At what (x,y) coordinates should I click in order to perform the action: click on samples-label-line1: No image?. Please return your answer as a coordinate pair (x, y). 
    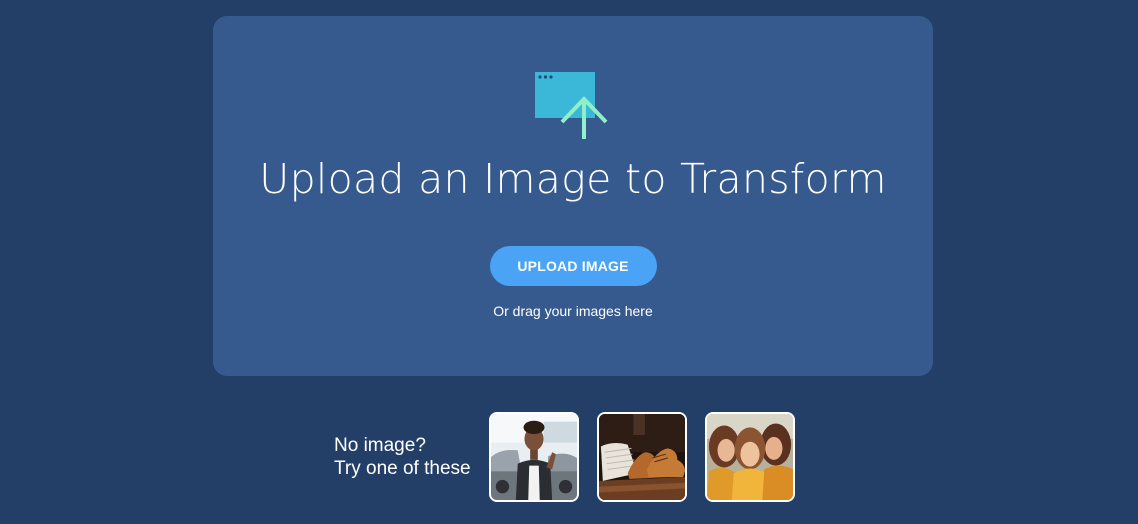
    Looking at the image, I should click on (380, 445).